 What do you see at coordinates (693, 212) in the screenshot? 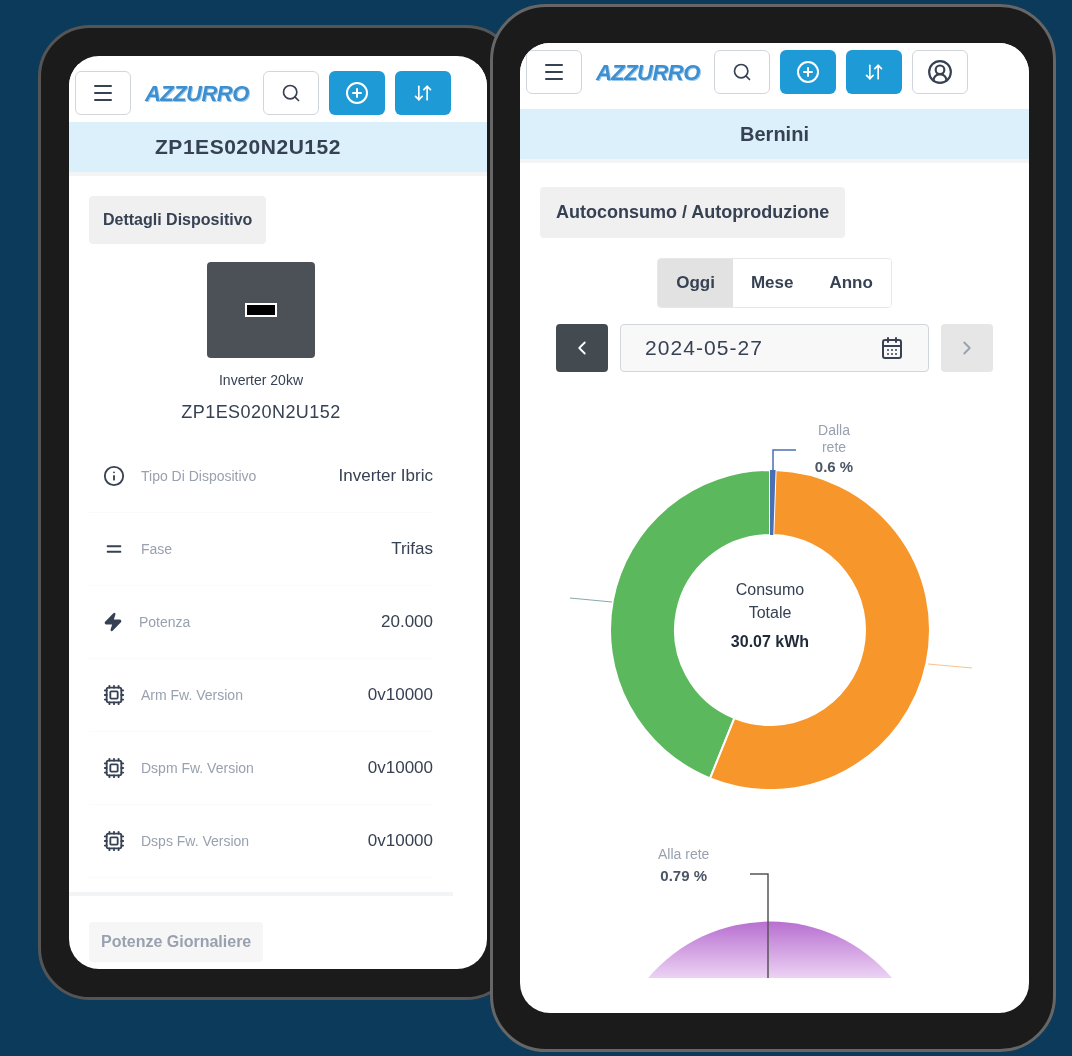
I see `section-label: Autoconsumo / Autoproduzione` at bounding box center [693, 212].